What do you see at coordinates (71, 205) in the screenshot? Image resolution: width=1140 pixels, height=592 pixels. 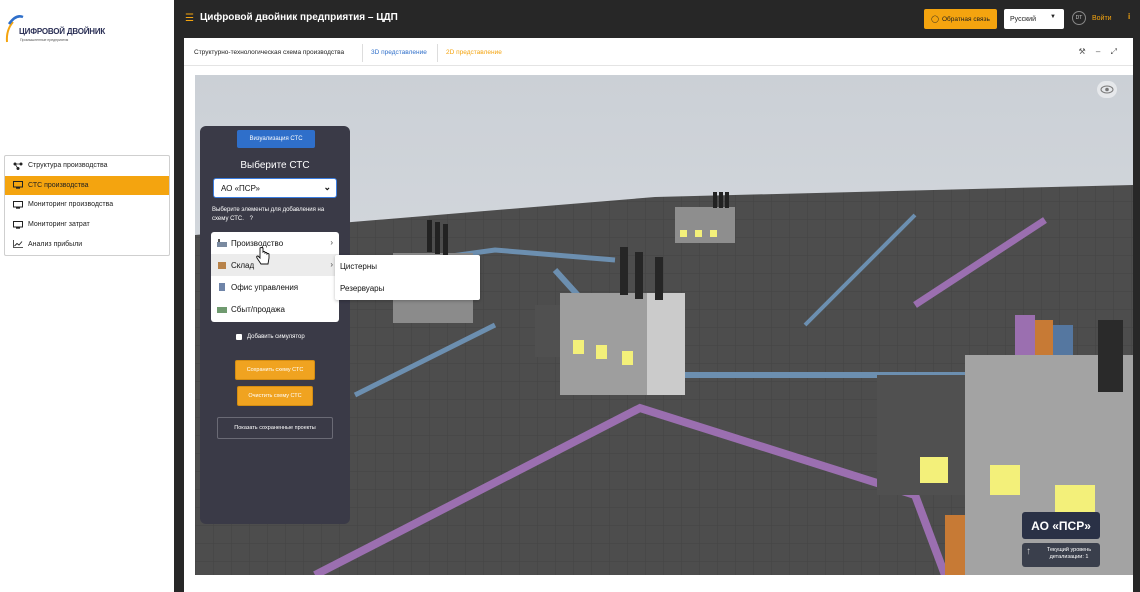 I see `sidebar-item-label: Мониторинг производства` at bounding box center [71, 205].